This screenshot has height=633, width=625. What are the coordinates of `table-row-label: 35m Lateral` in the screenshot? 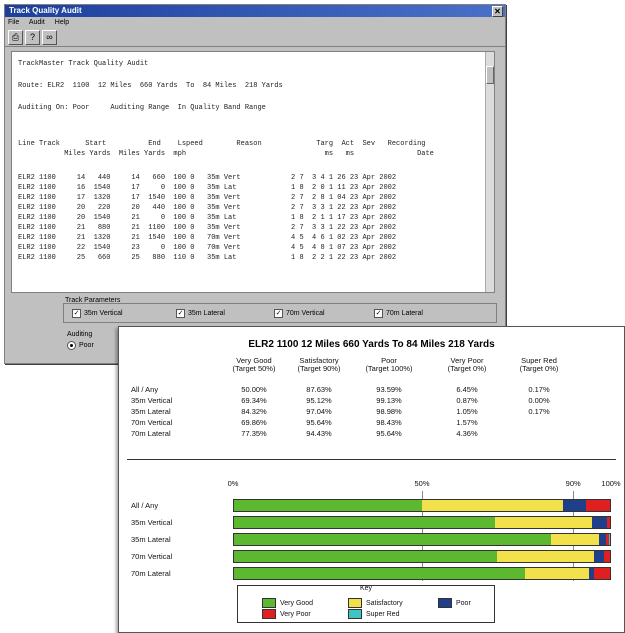 It's located at (151, 411).